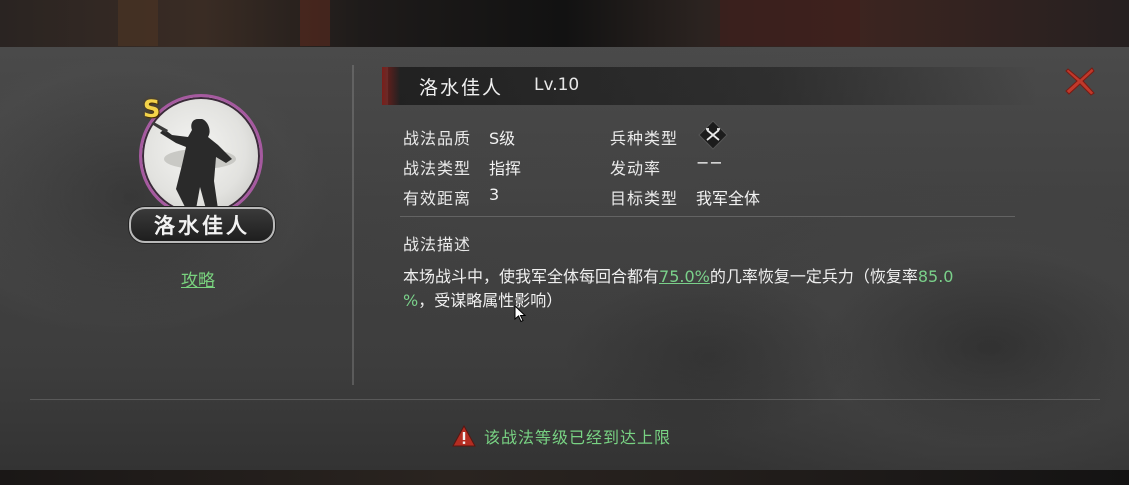 This screenshot has width=1129, height=485. I want to click on trigger-rate-label: 发动率, so click(636, 168).